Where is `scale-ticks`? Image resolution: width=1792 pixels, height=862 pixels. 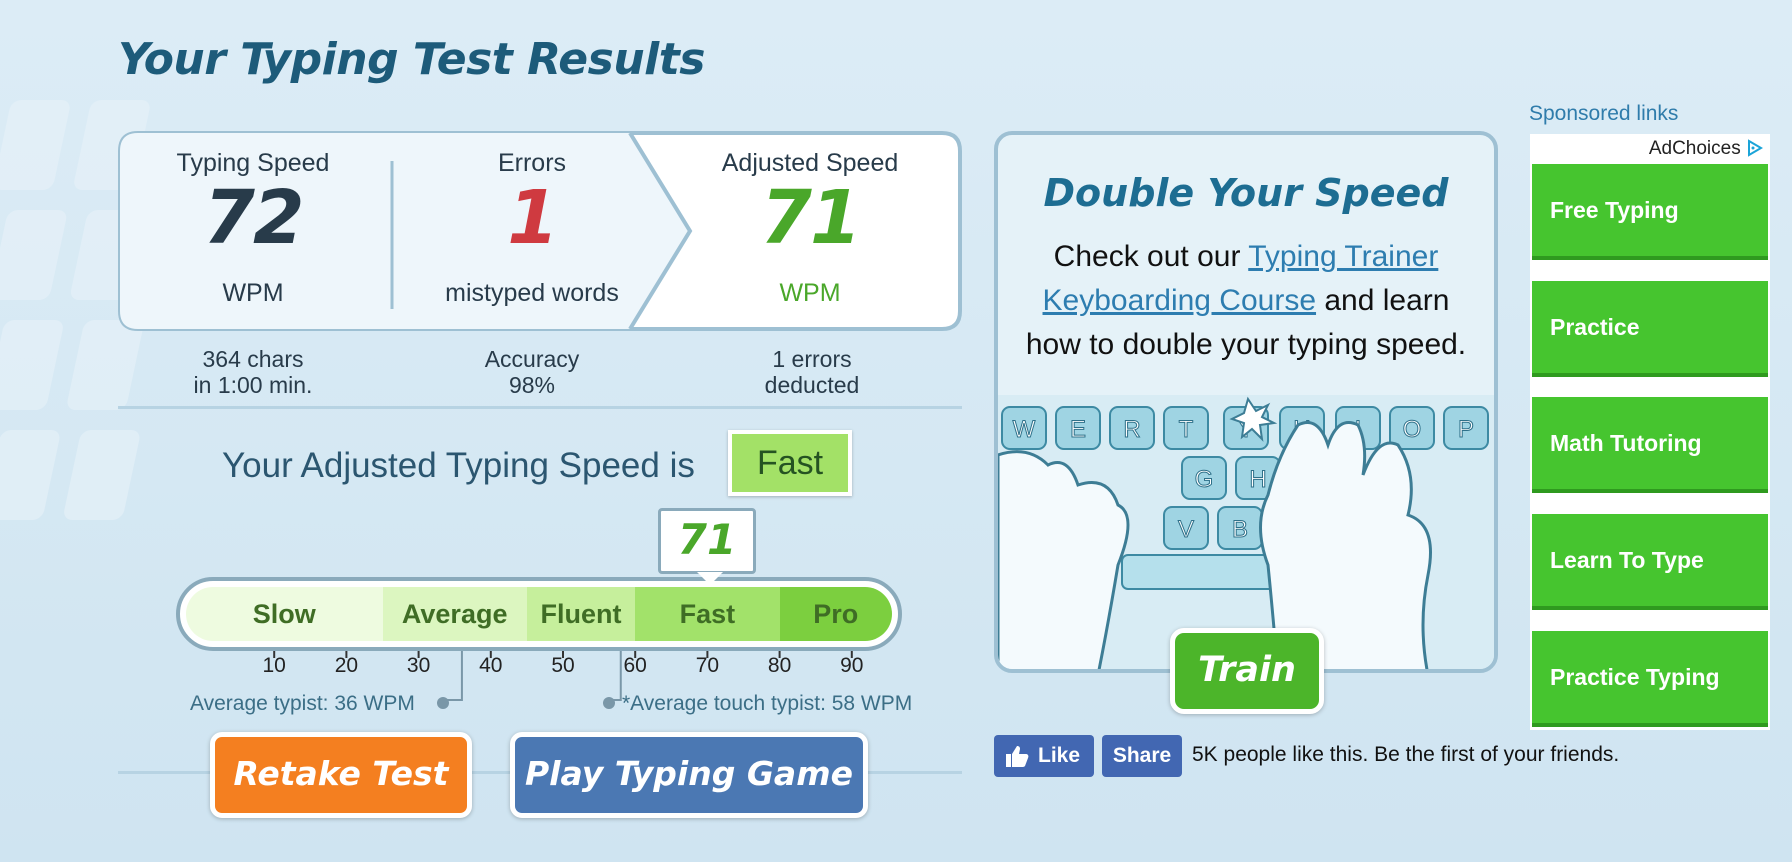 scale-ticks is located at coordinates (563, 680).